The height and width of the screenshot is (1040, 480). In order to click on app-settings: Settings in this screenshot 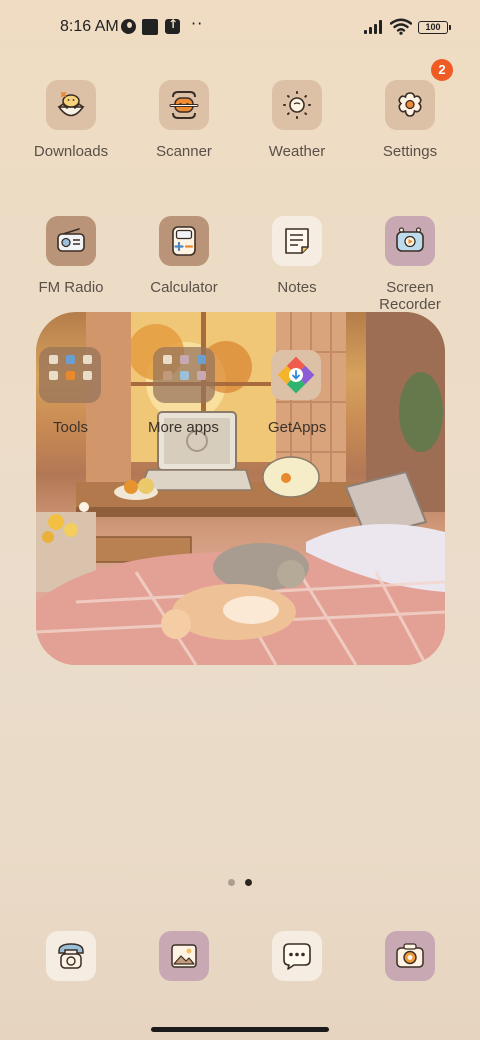, I will do `click(410, 120)`.